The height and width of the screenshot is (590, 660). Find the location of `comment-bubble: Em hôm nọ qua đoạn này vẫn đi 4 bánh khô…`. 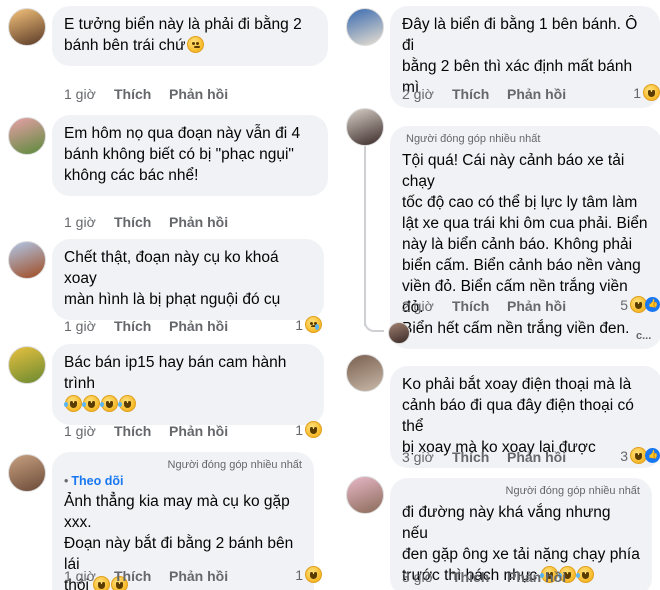

comment-bubble: Em hôm nọ qua đoạn này vẫn đi 4 bánh khô… is located at coordinates (190, 155).